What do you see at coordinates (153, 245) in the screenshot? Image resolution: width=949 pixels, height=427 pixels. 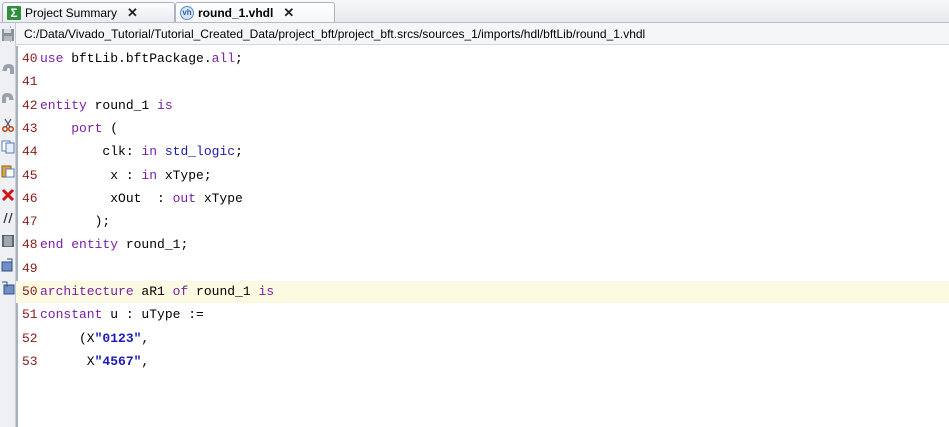 I see `code-token: round_1;` at bounding box center [153, 245].